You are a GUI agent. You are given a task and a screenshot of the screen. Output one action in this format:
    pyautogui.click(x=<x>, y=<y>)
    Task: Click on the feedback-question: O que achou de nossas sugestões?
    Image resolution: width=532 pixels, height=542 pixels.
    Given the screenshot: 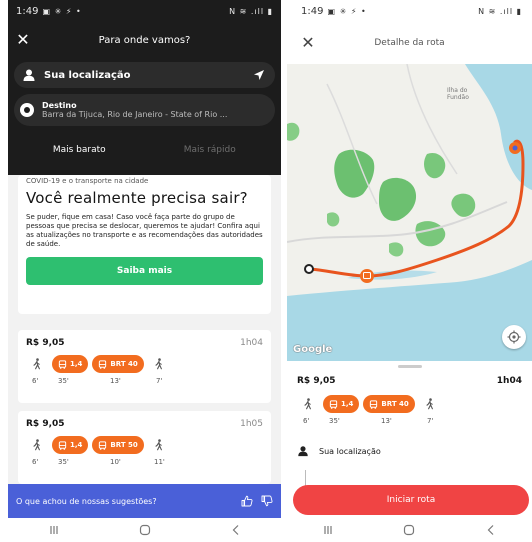 What is the action you would take?
    pyautogui.click(x=86, y=501)
    